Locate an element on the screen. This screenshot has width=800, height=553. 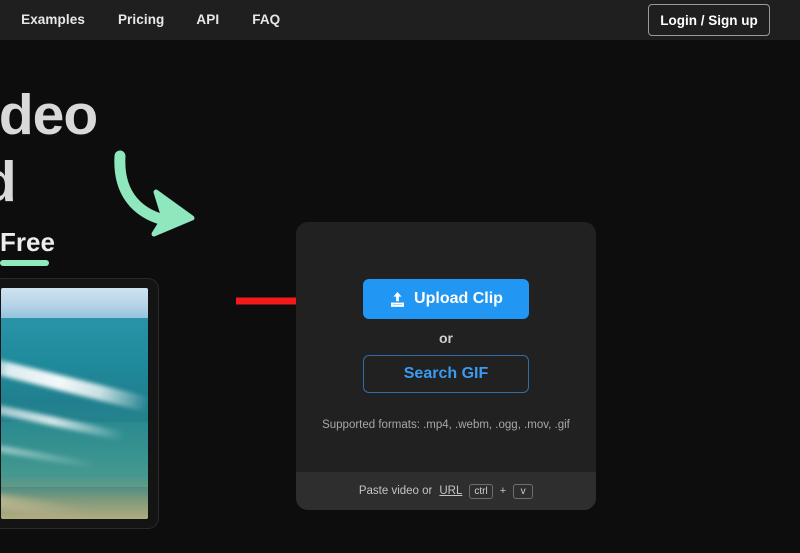
login-signup-button: Login / Sign up is located at coordinates (709, 20).